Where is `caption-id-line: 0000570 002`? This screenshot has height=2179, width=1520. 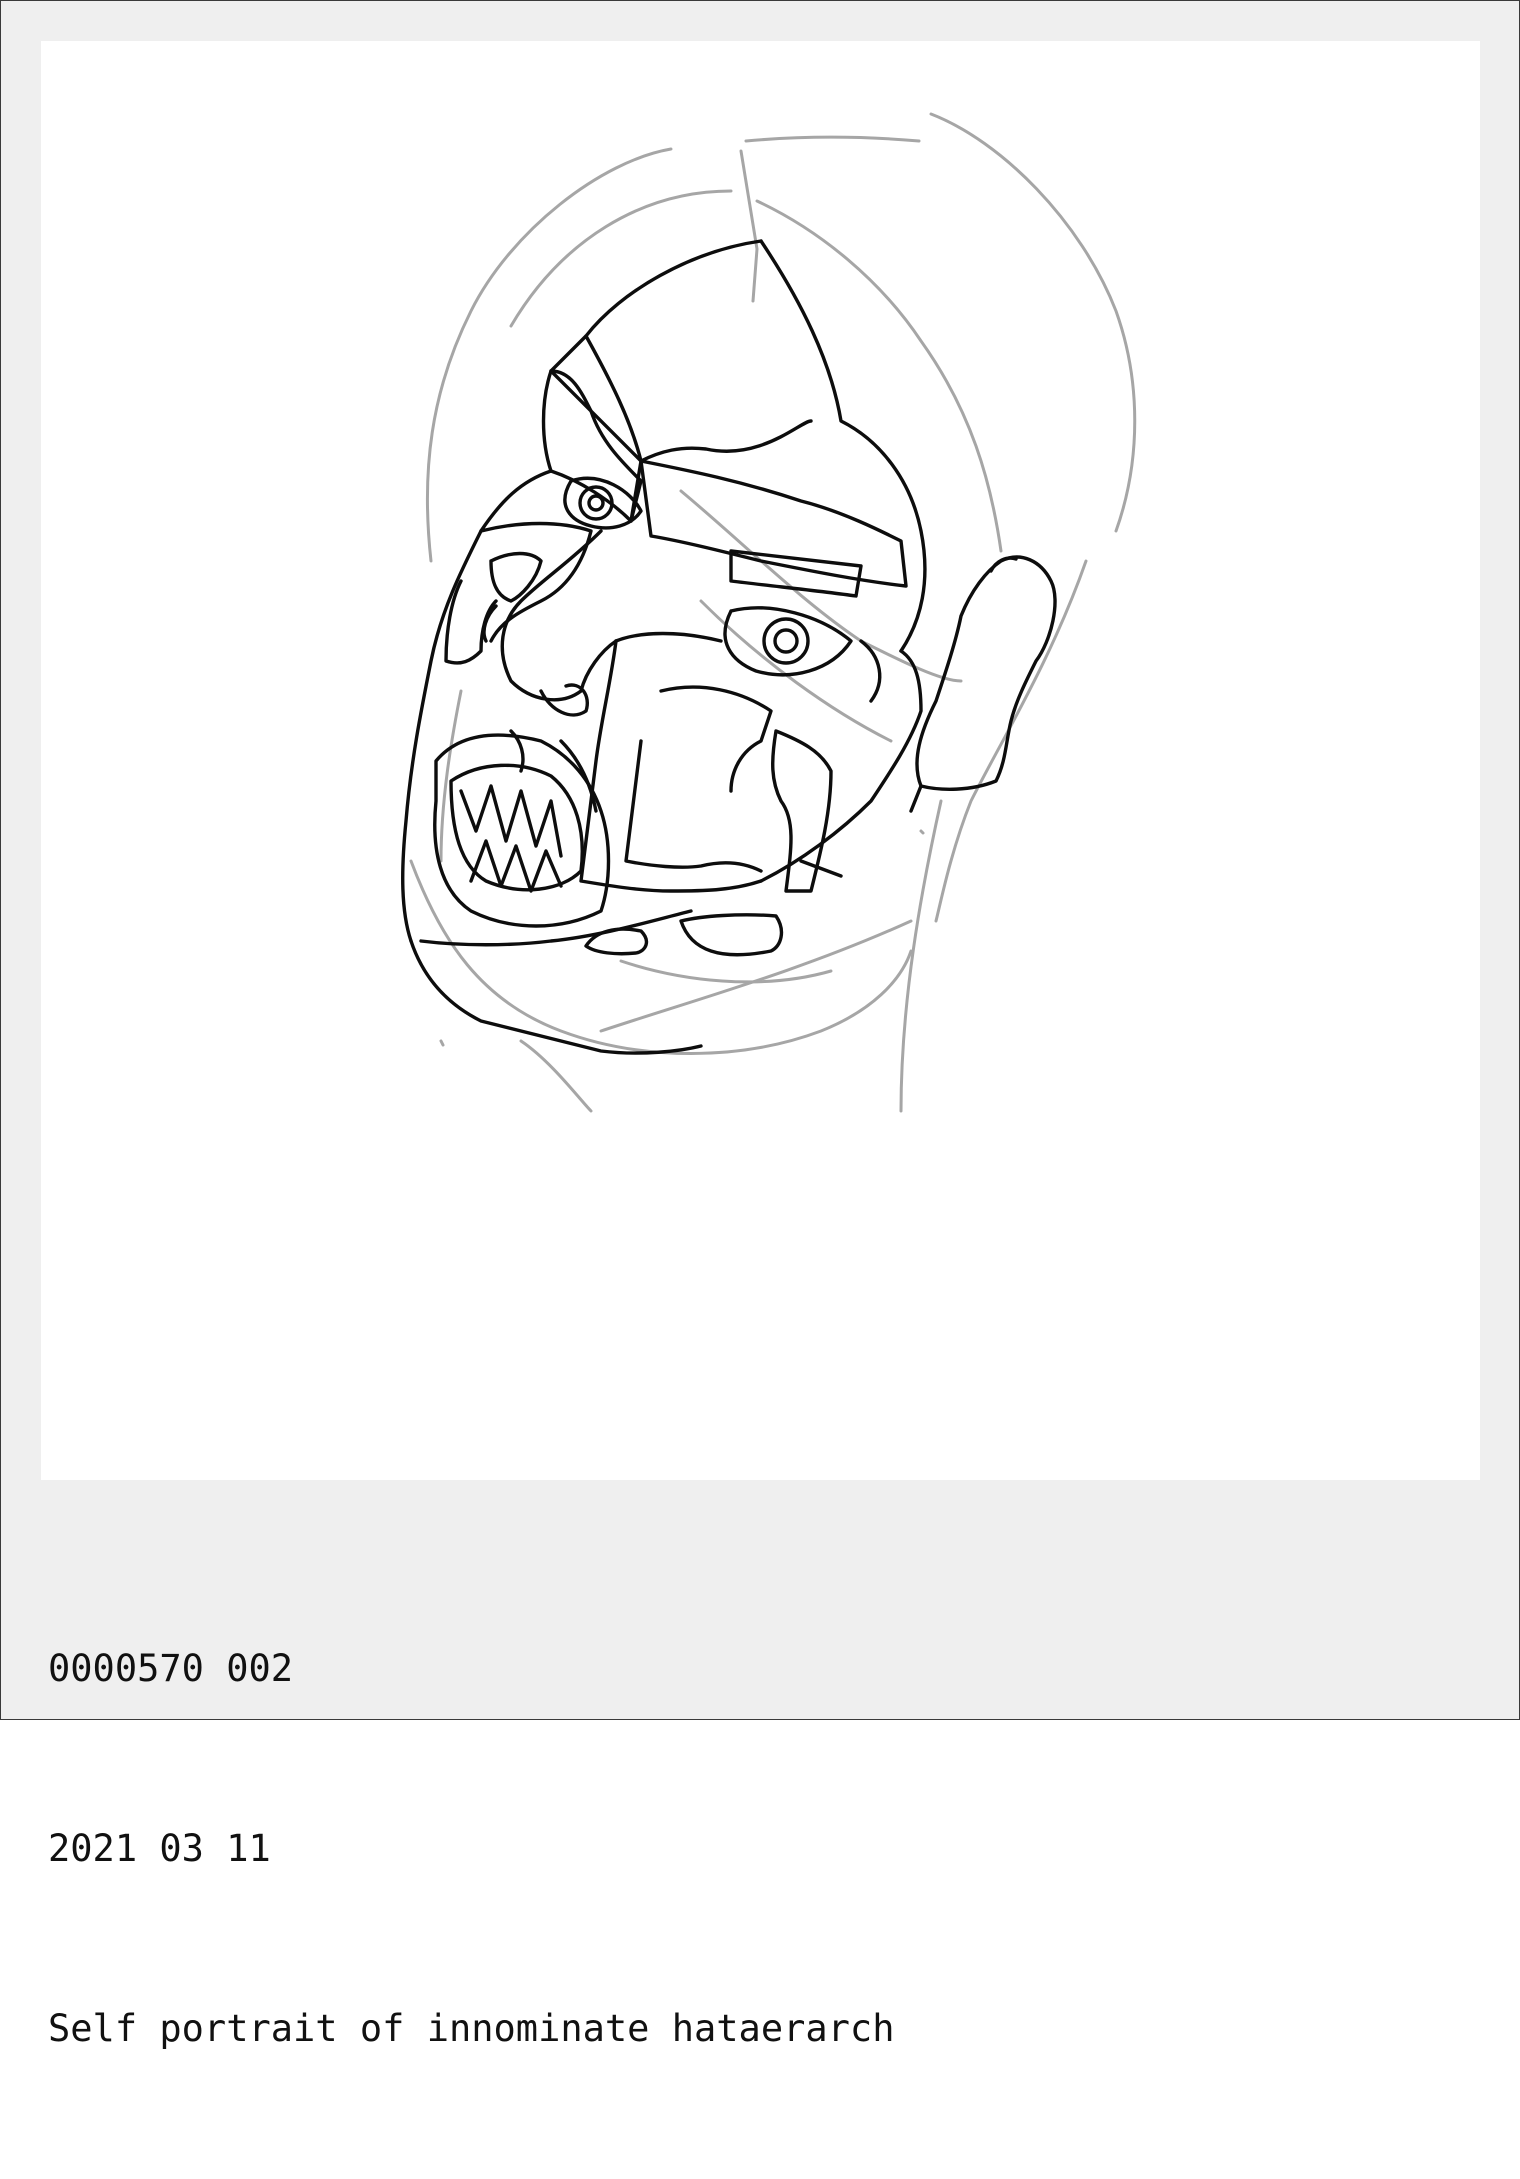 caption-id-line: 0000570 002 is located at coordinates (171, 1668).